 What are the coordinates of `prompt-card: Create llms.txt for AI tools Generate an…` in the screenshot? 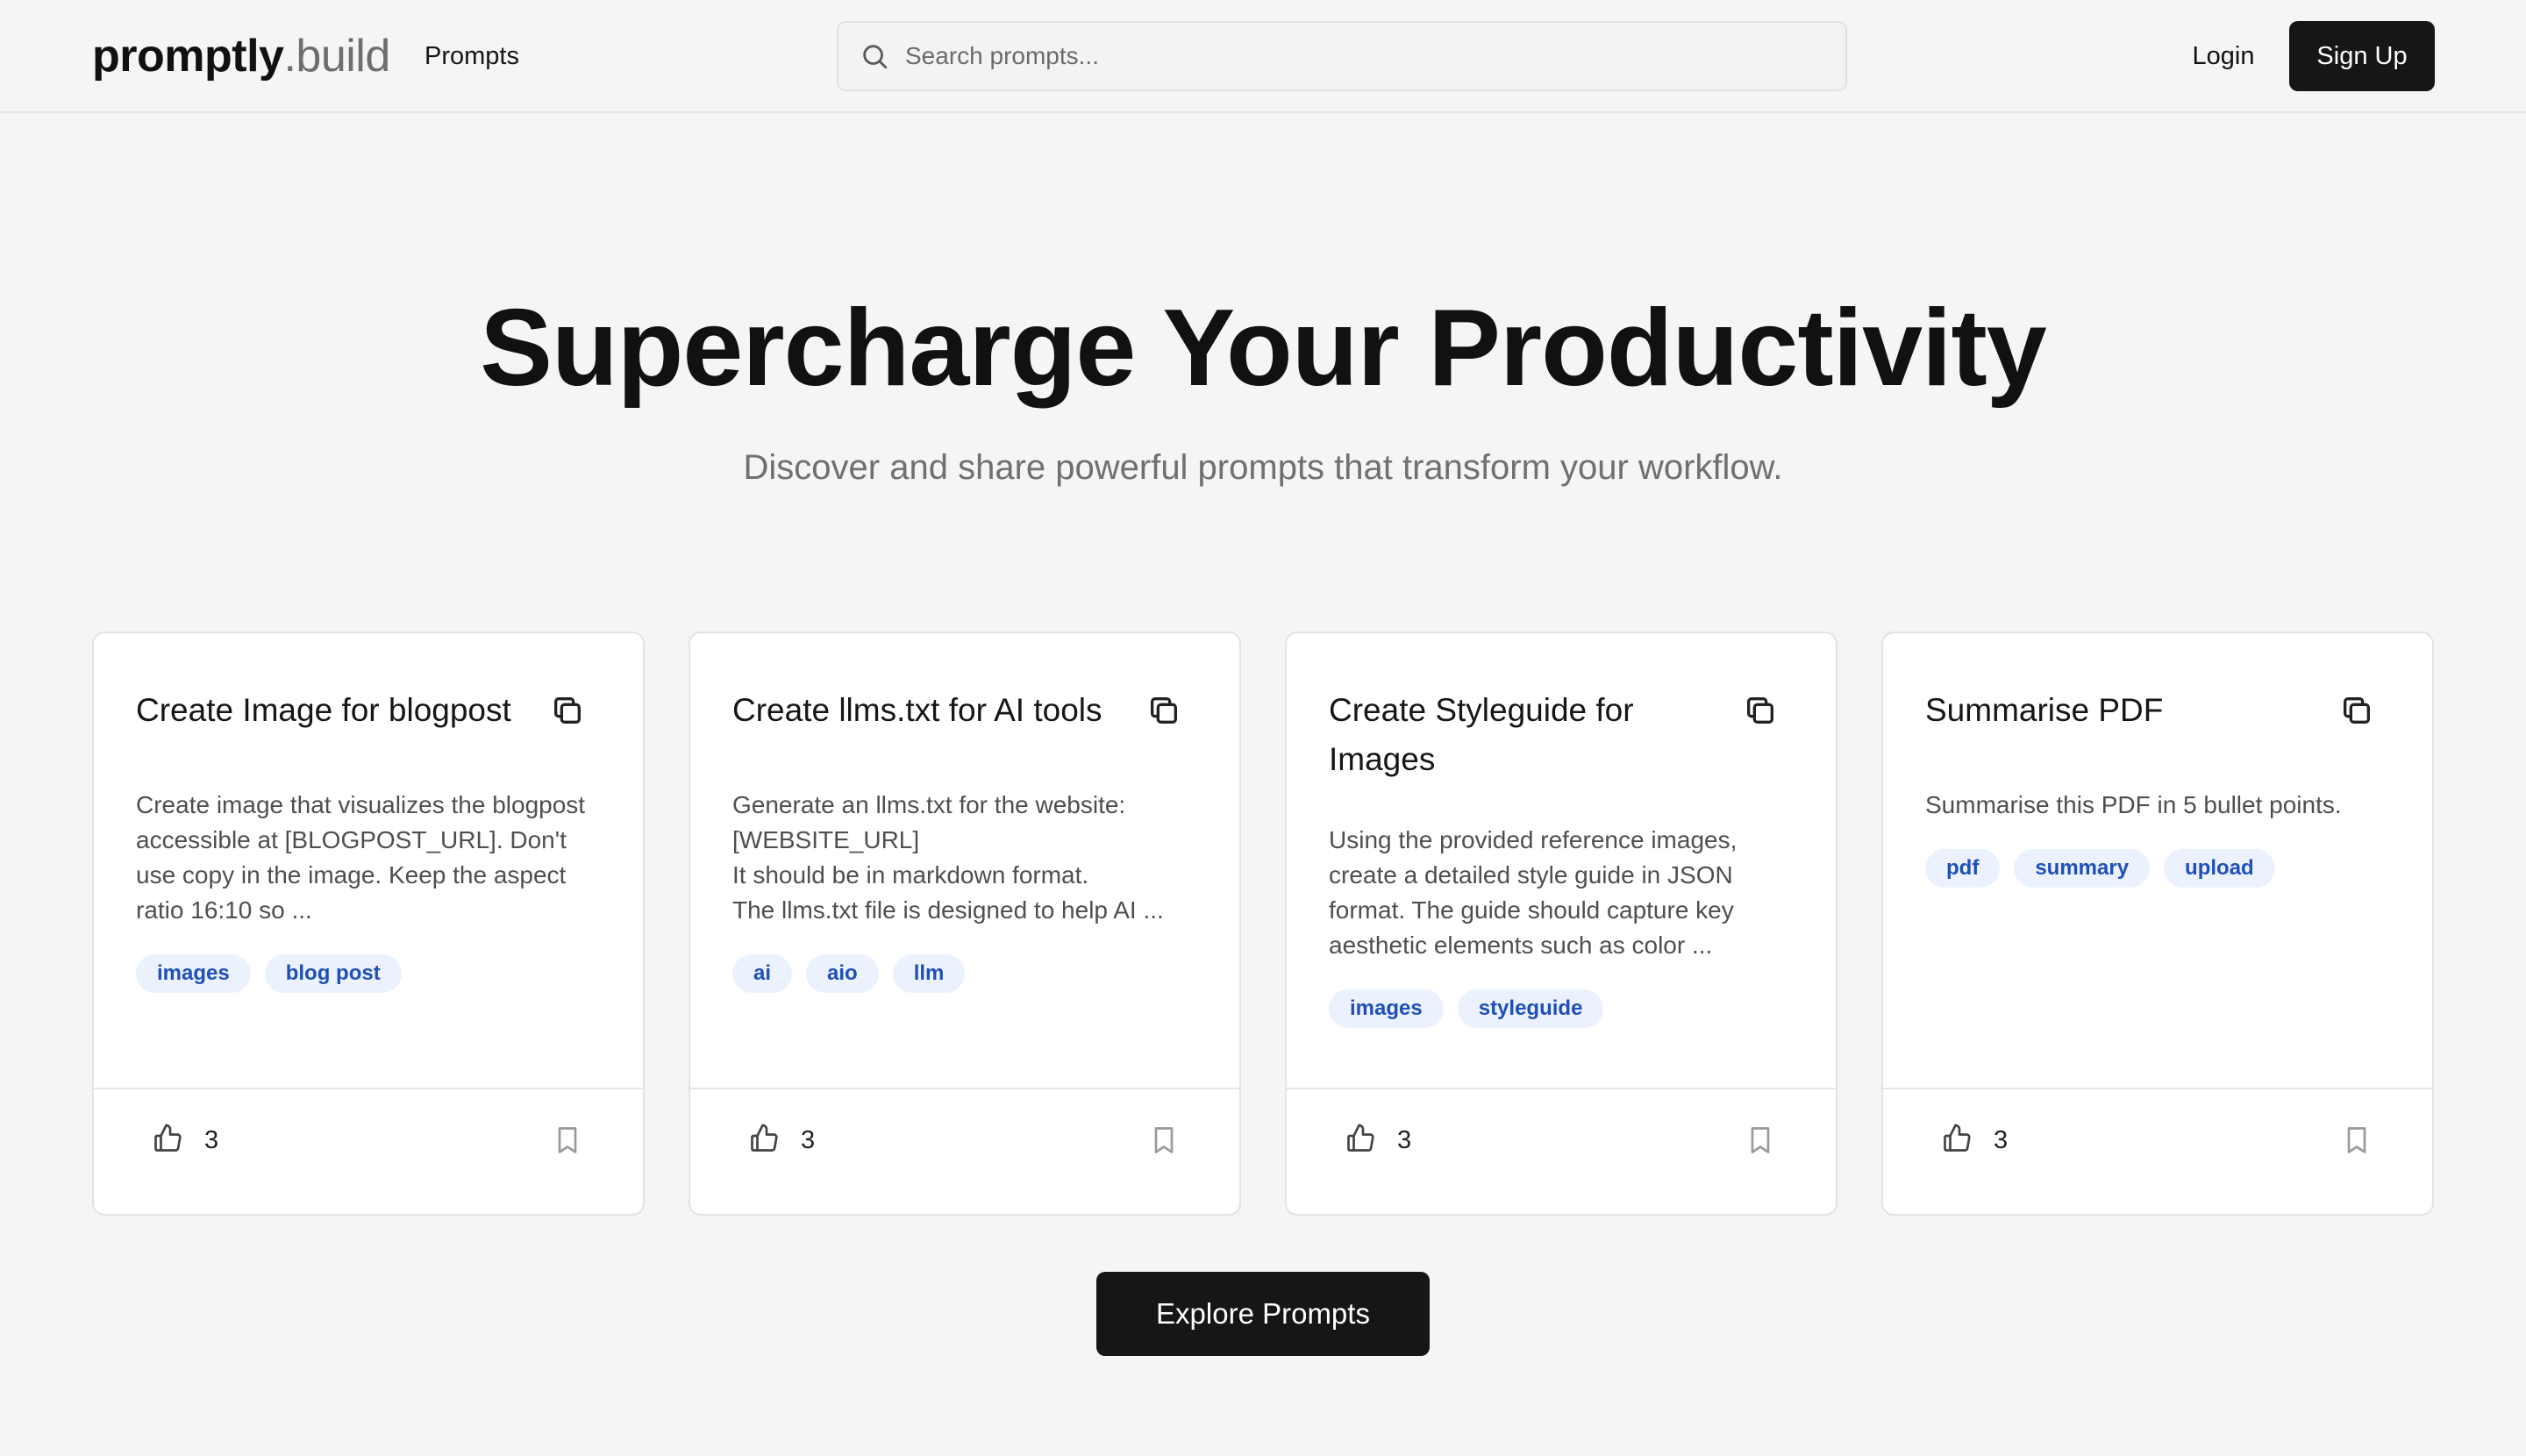 It's located at (965, 924).